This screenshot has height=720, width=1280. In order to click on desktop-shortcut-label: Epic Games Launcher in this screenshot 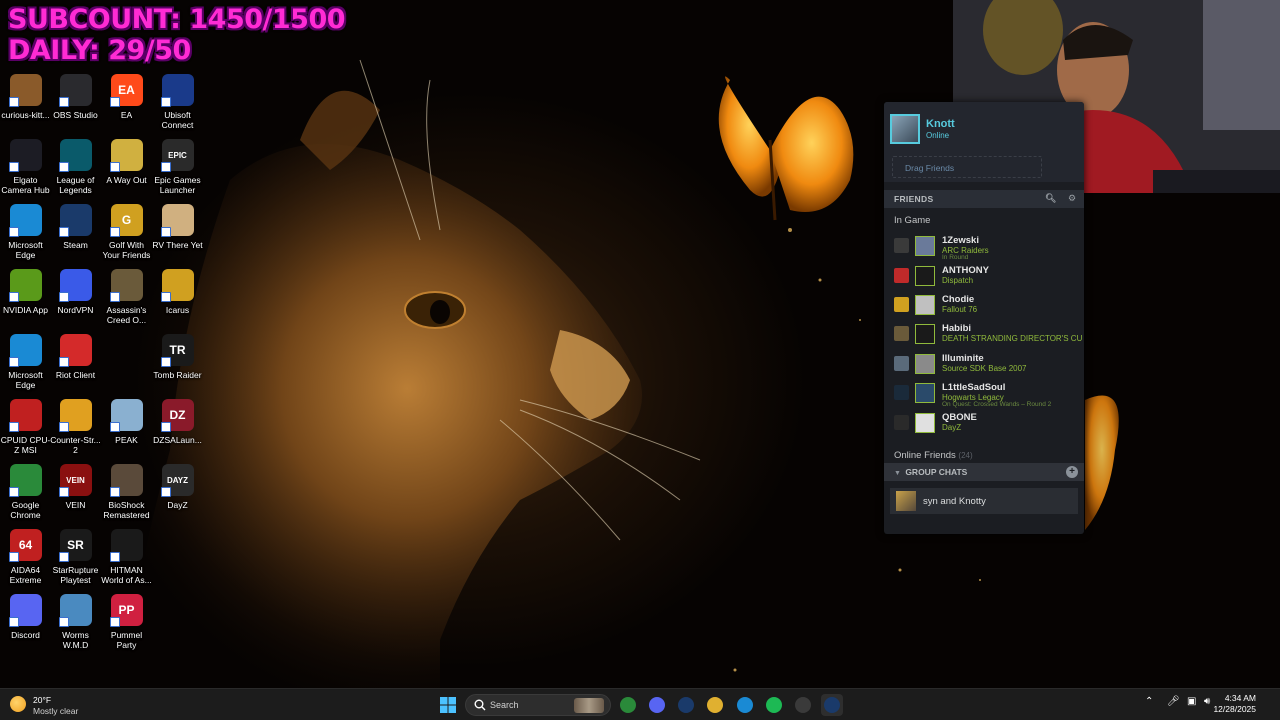, I will do `click(177, 185)`.